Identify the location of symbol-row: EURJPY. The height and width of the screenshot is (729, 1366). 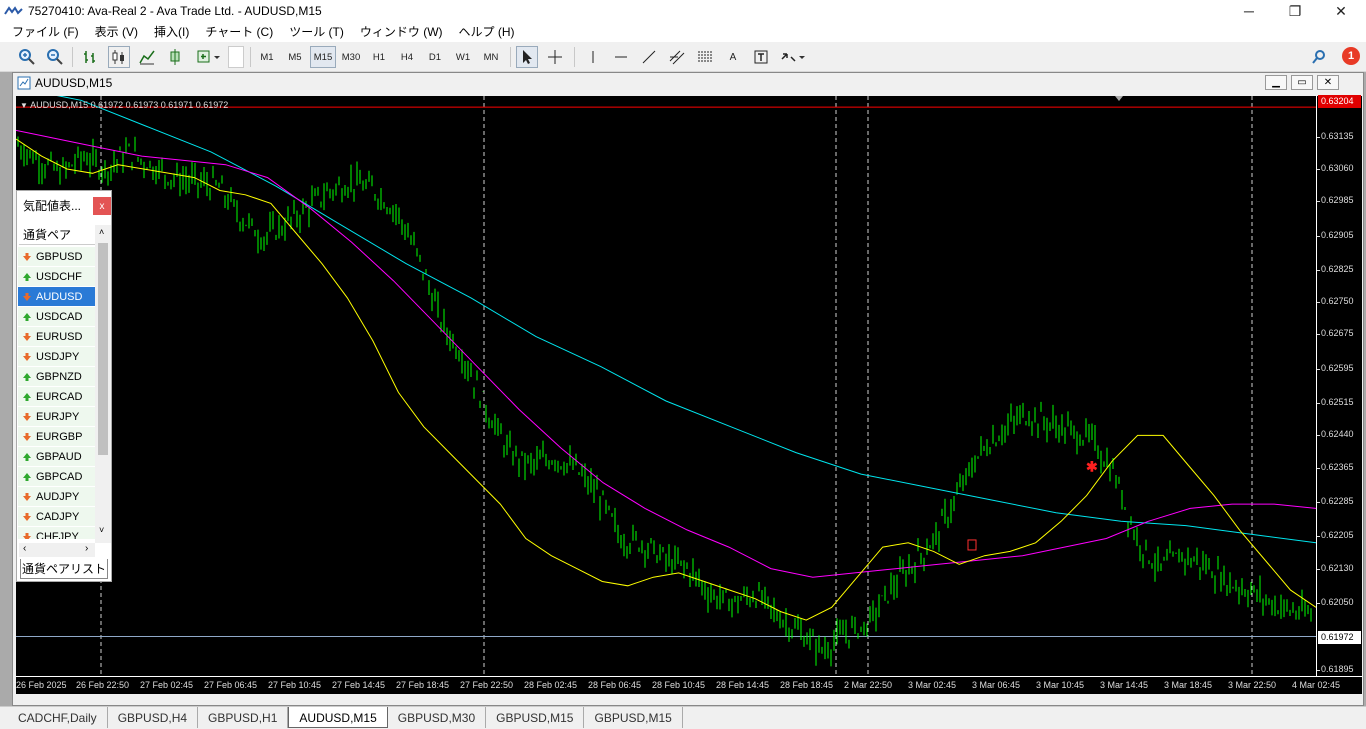
(56, 417).